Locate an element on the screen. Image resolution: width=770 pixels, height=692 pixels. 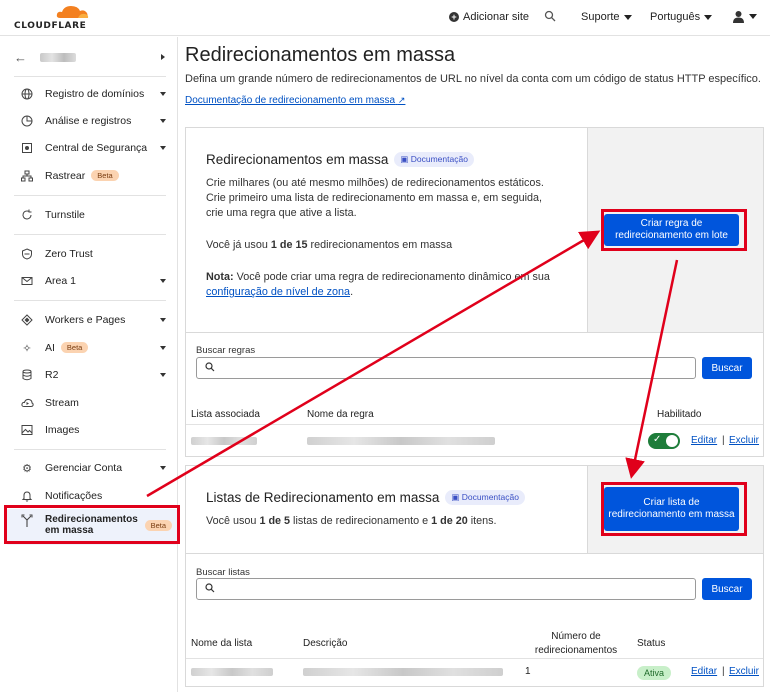
bell-icon is located at coordinates (27, 496).